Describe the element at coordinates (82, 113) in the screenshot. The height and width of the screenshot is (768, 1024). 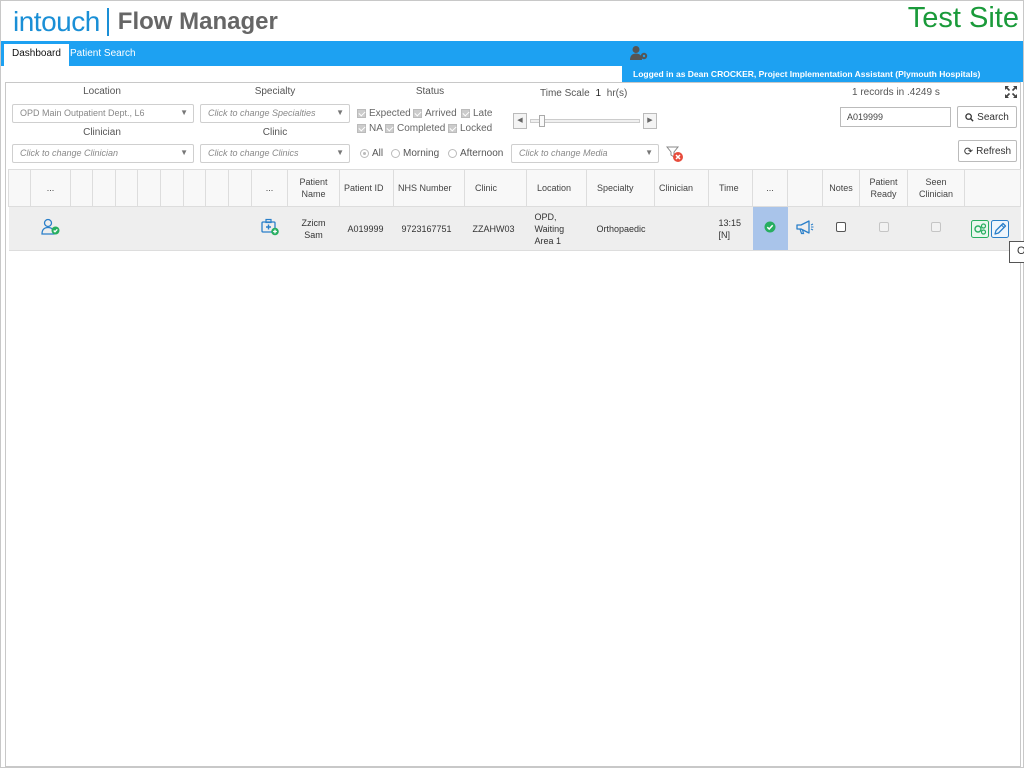
I see `location-select-value: OPD Main Outpatient Dept., L6` at that location.